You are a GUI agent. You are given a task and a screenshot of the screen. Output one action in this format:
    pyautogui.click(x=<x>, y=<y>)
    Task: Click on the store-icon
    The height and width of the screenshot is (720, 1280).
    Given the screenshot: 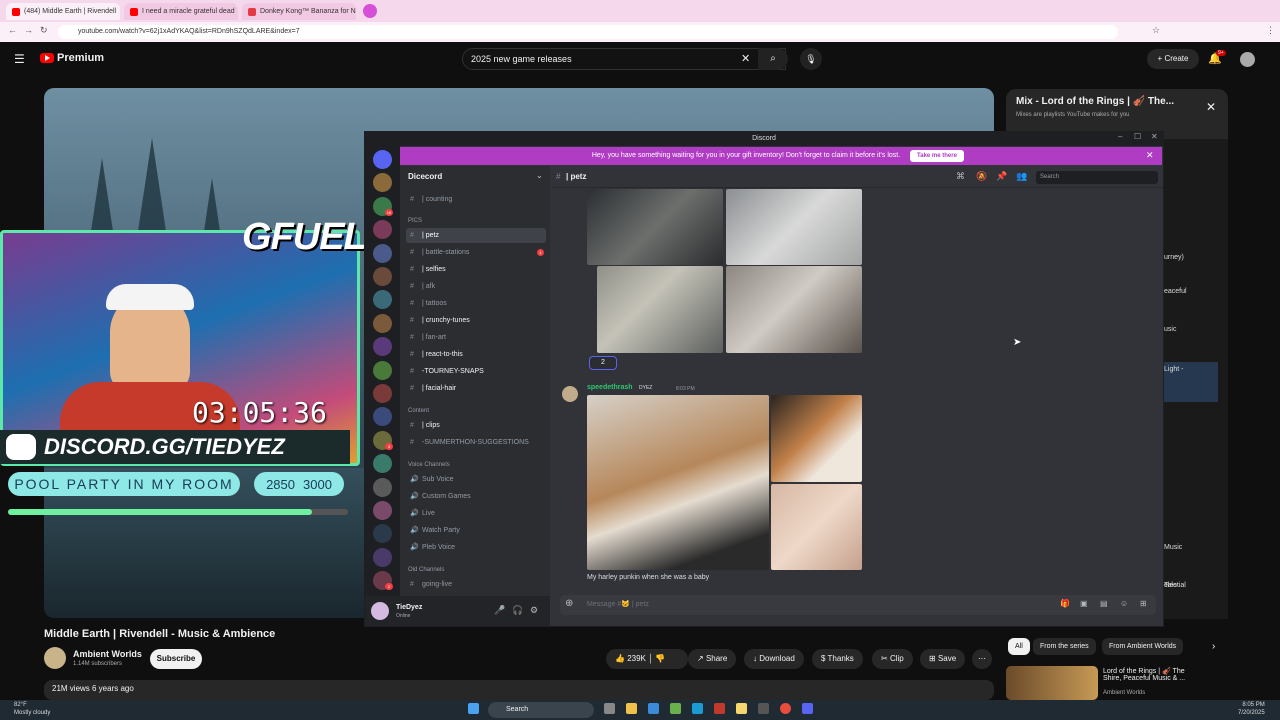 What is the action you would take?
    pyautogui.click(x=653, y=708)
    